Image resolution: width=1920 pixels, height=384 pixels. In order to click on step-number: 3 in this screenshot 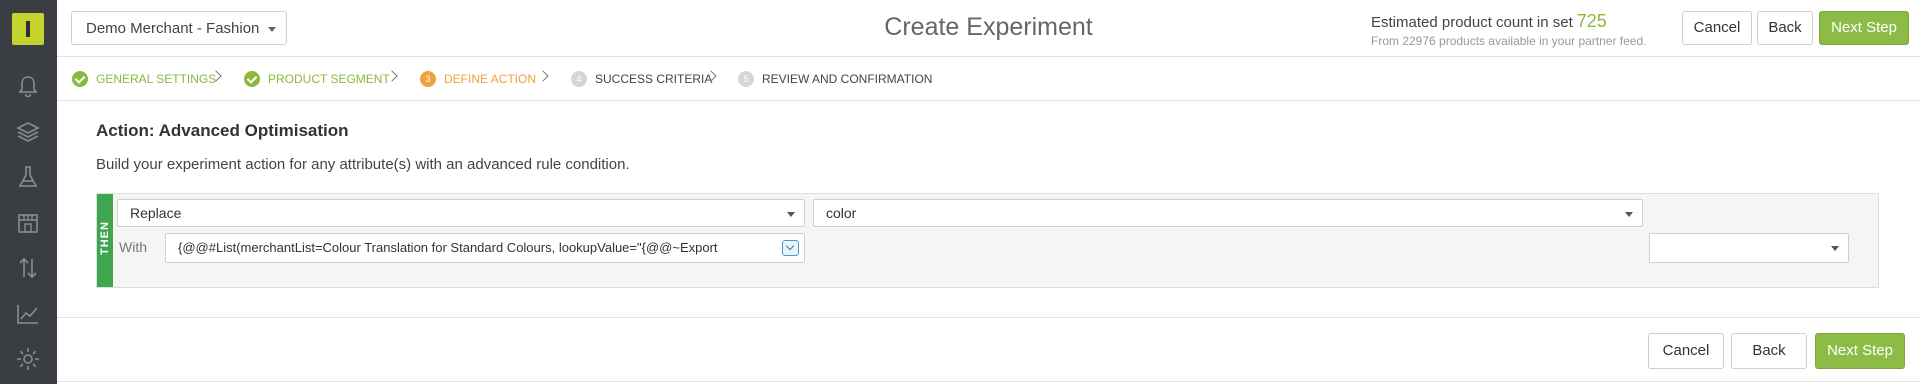, I will do `click(428, 79)`.